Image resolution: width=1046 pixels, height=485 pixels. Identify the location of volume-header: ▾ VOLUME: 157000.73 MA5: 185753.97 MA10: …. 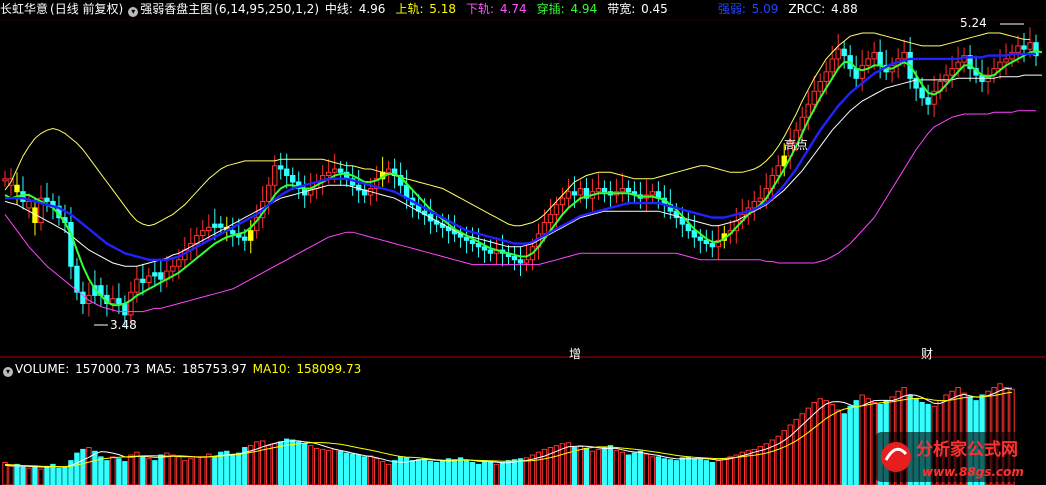
(181, 369).